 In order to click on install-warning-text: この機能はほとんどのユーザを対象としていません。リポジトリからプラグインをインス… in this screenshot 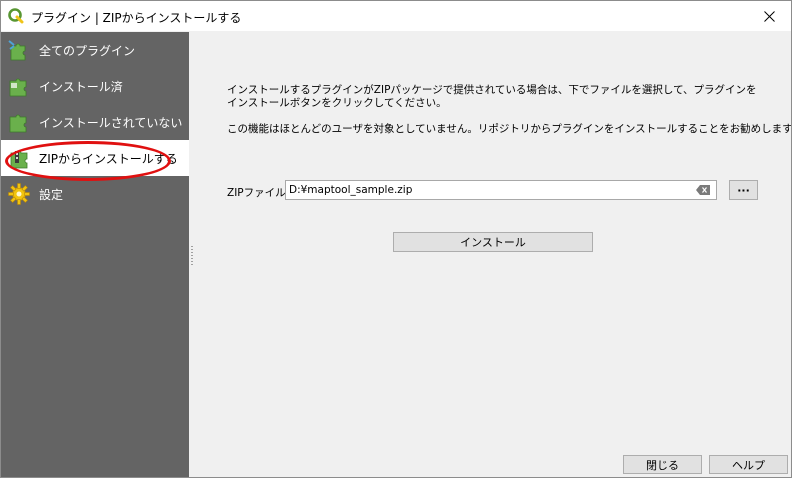, I will do `click(509, 129)`.